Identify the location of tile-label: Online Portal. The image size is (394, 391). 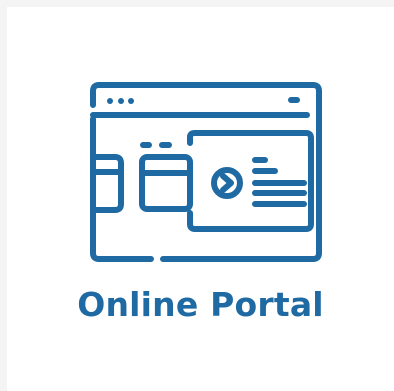
(200, 304).